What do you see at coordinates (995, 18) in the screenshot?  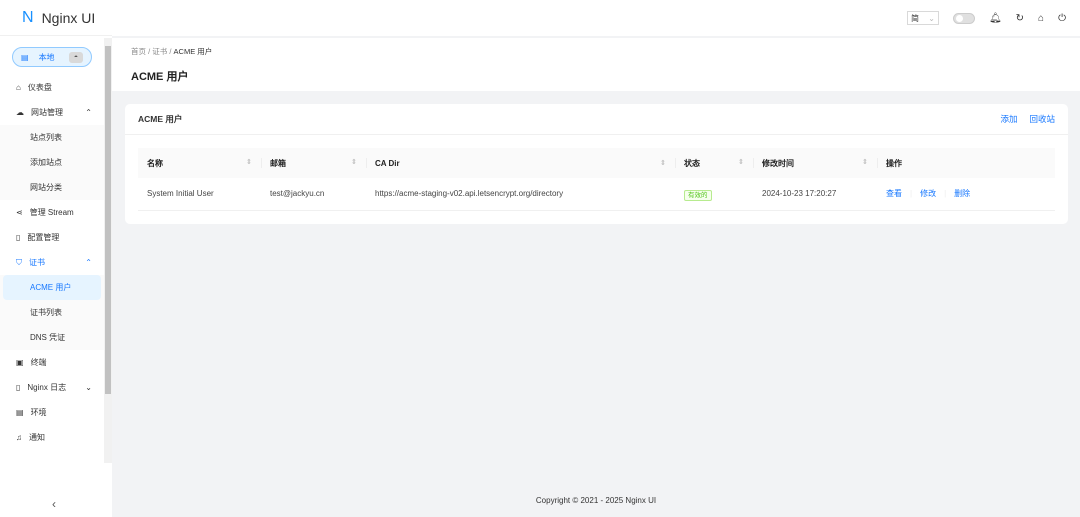 I see `bell-icon: 🔔︎` at bounding box center [995, 18].